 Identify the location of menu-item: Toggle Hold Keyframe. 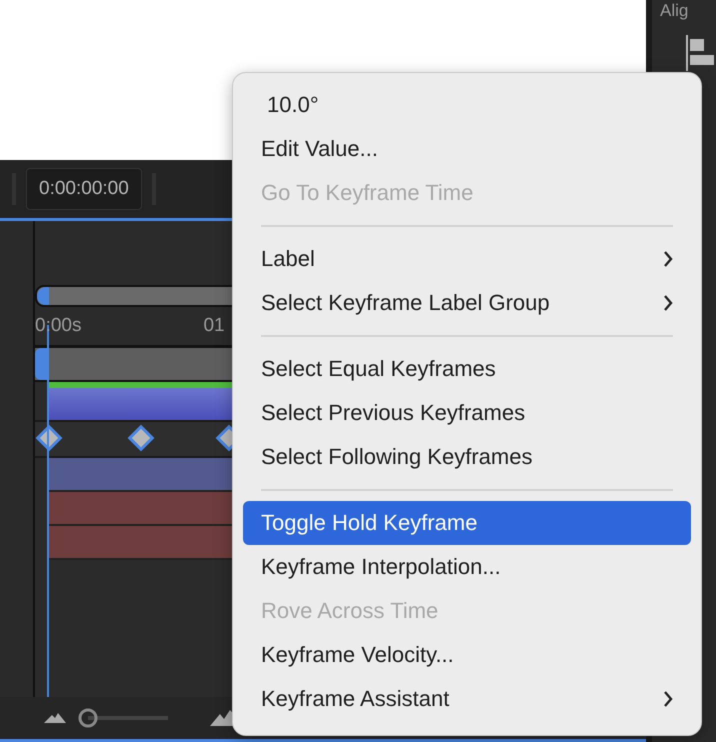
(467, 523).